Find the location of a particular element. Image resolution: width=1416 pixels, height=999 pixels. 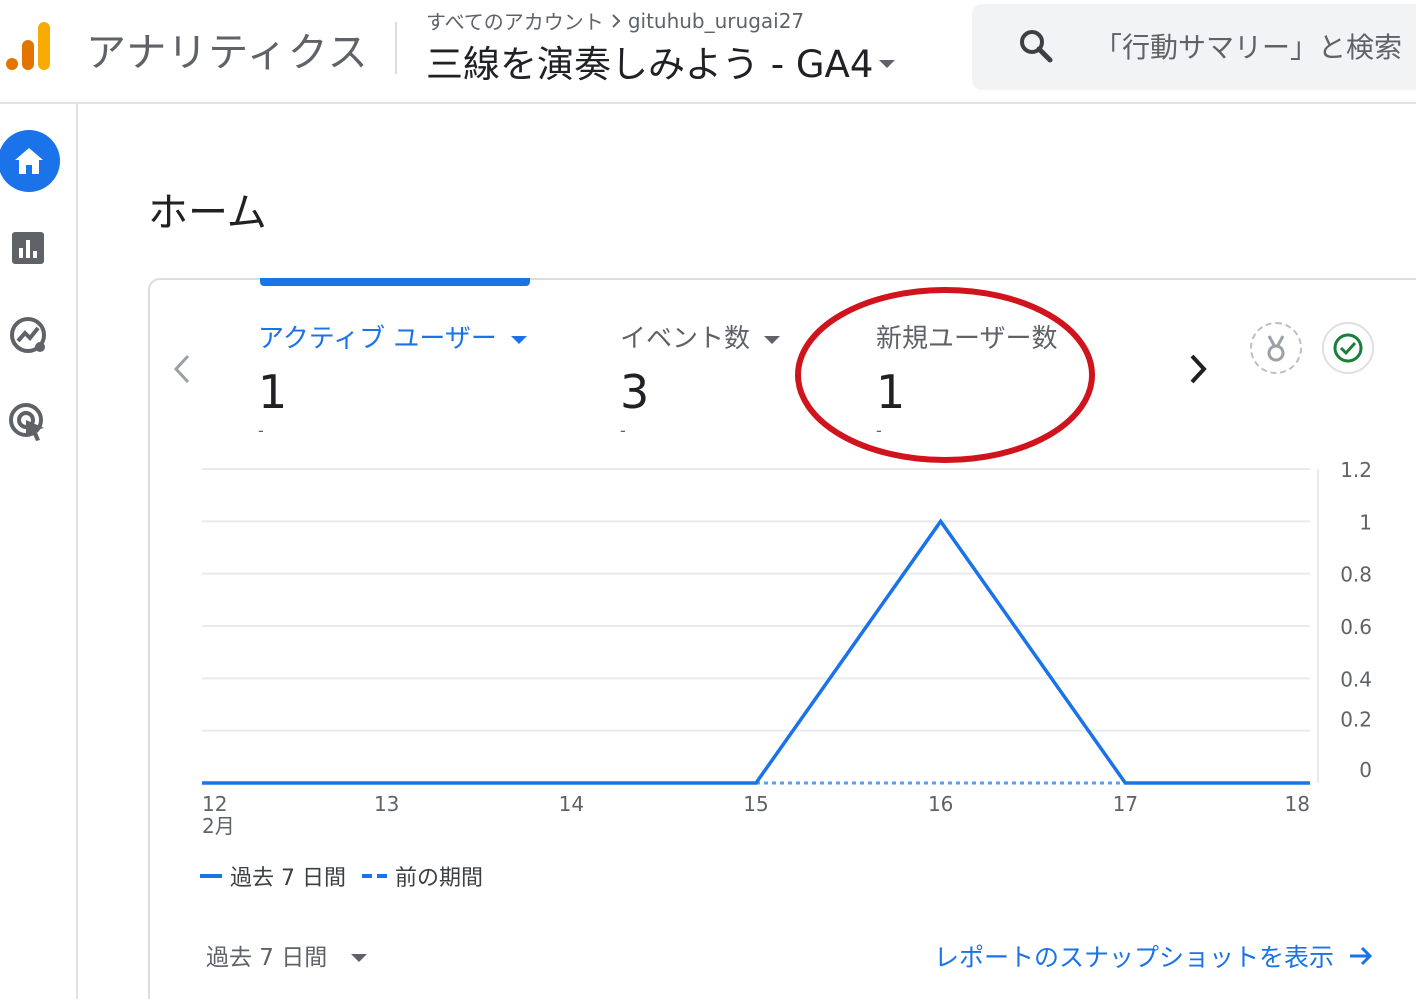

metric-value: 3 is located at coordinates (635, 392).